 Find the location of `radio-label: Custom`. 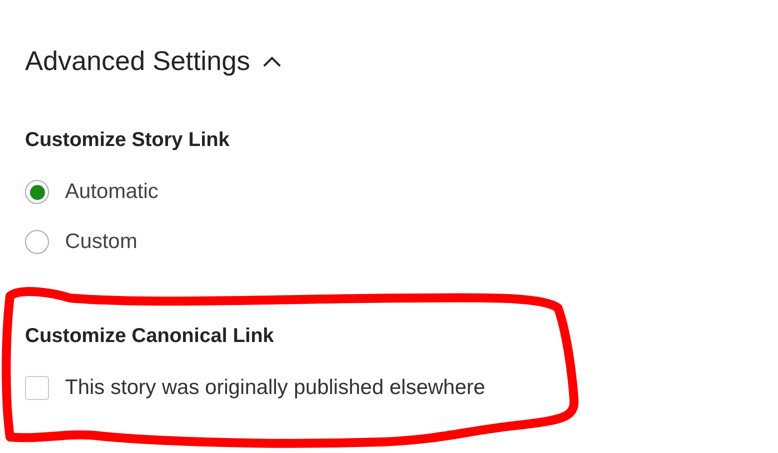

radio-label: Custom is located at coordinates (101, 242).